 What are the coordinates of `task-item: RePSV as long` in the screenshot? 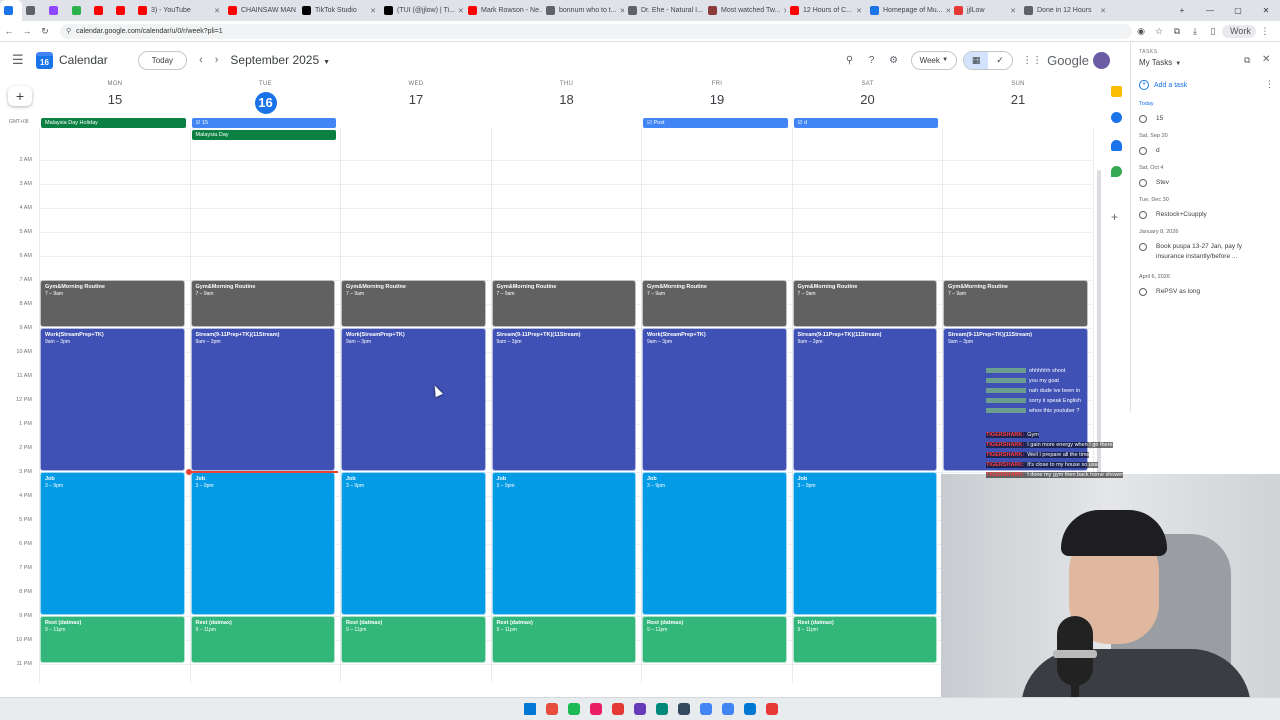 It's located at (1204, 292).